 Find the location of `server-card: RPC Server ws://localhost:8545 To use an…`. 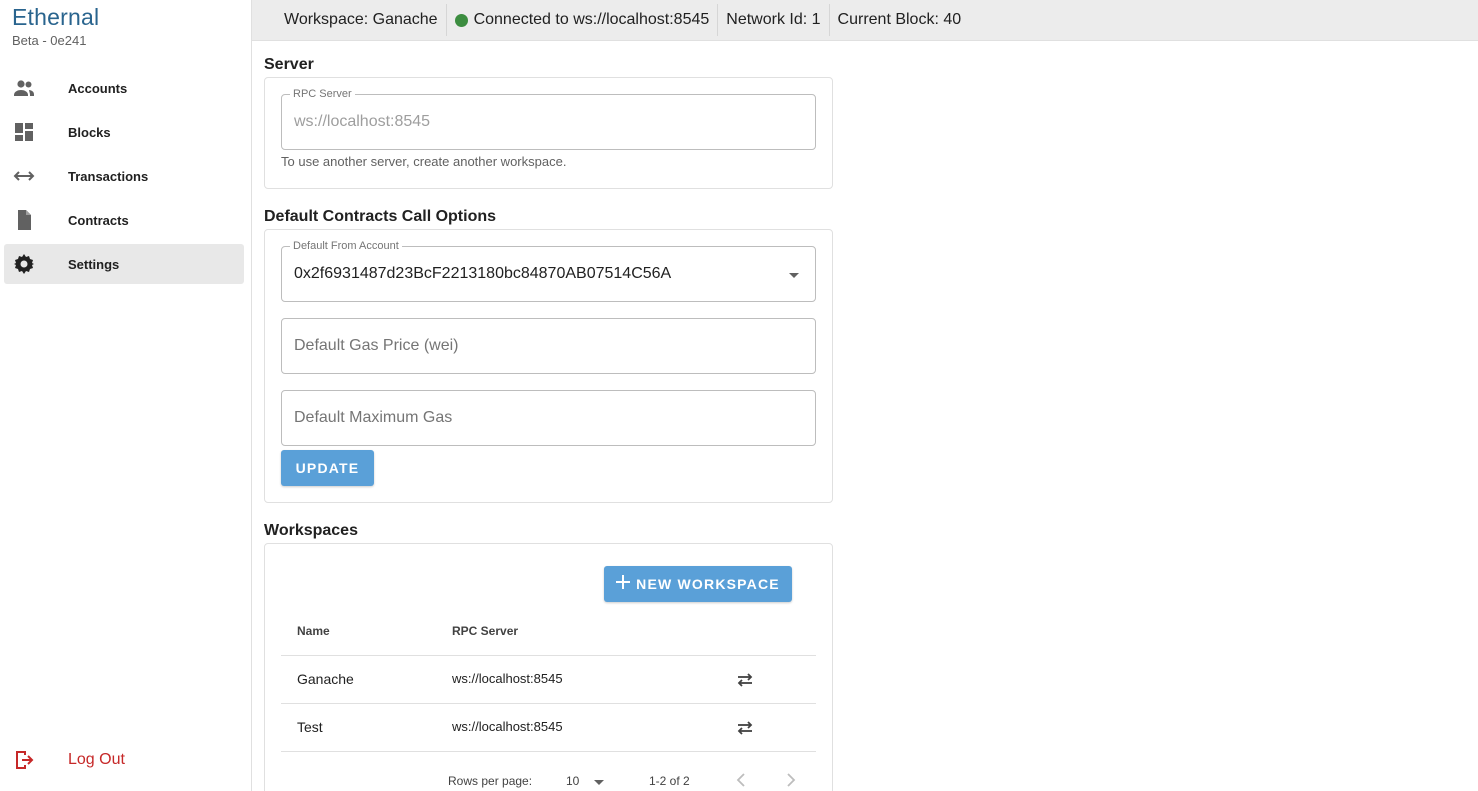

server-card: RPC Server ws://localhost:8545 To use an… is located at coordinates (548, 133).